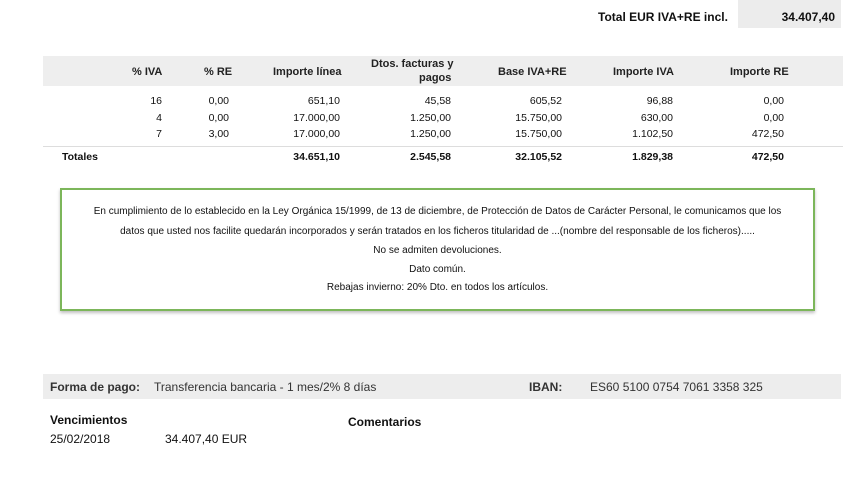  Describe the element at coordinates (218, 72) in the screenshot. I see `header-re: % RE` at that location.